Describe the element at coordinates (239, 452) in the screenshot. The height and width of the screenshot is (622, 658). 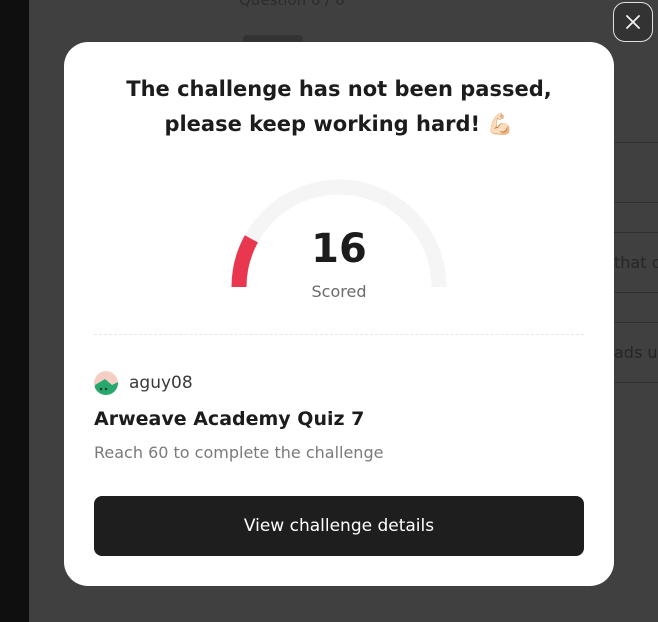
I see `quiz-description: Reach 60 to complete the challenge` at that location.